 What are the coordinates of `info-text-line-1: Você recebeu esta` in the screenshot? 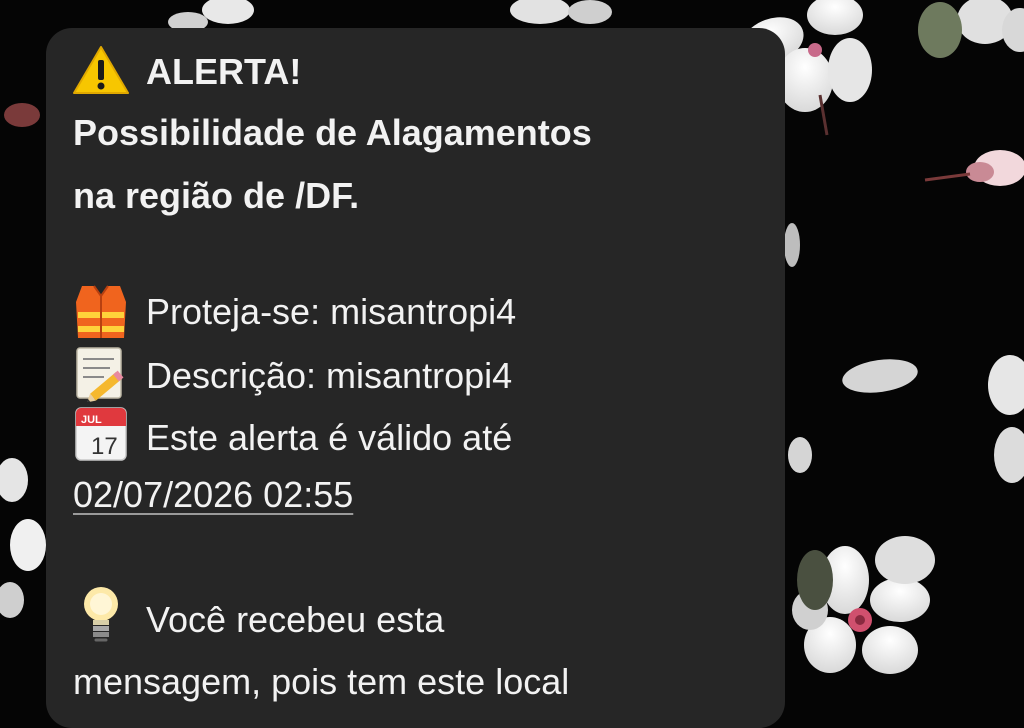 It's located at (295, 619).